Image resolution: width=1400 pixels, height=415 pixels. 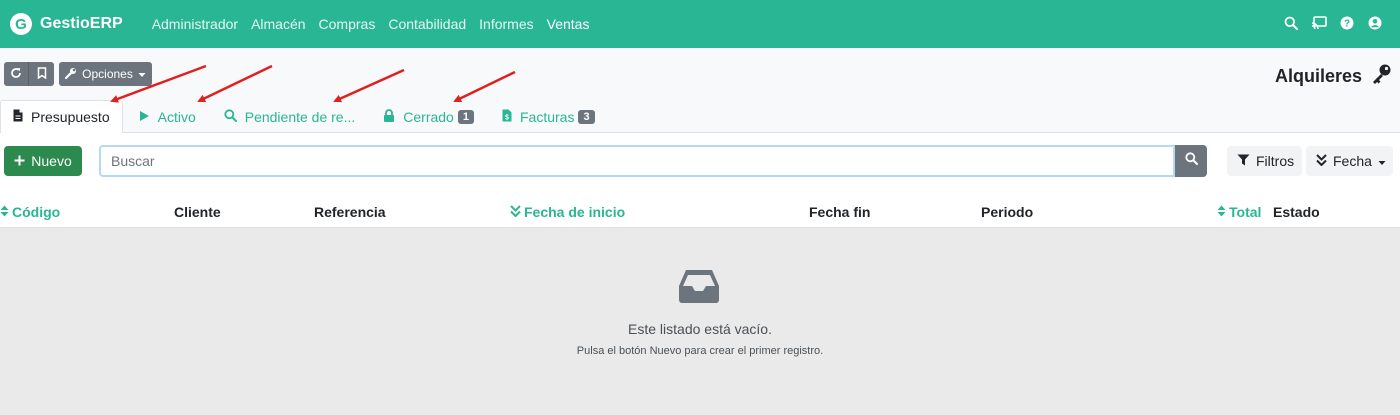 What do you see at coordinates (18, 117) in the screenshot?
I see `file-icon` at bounding box center [18, 117].